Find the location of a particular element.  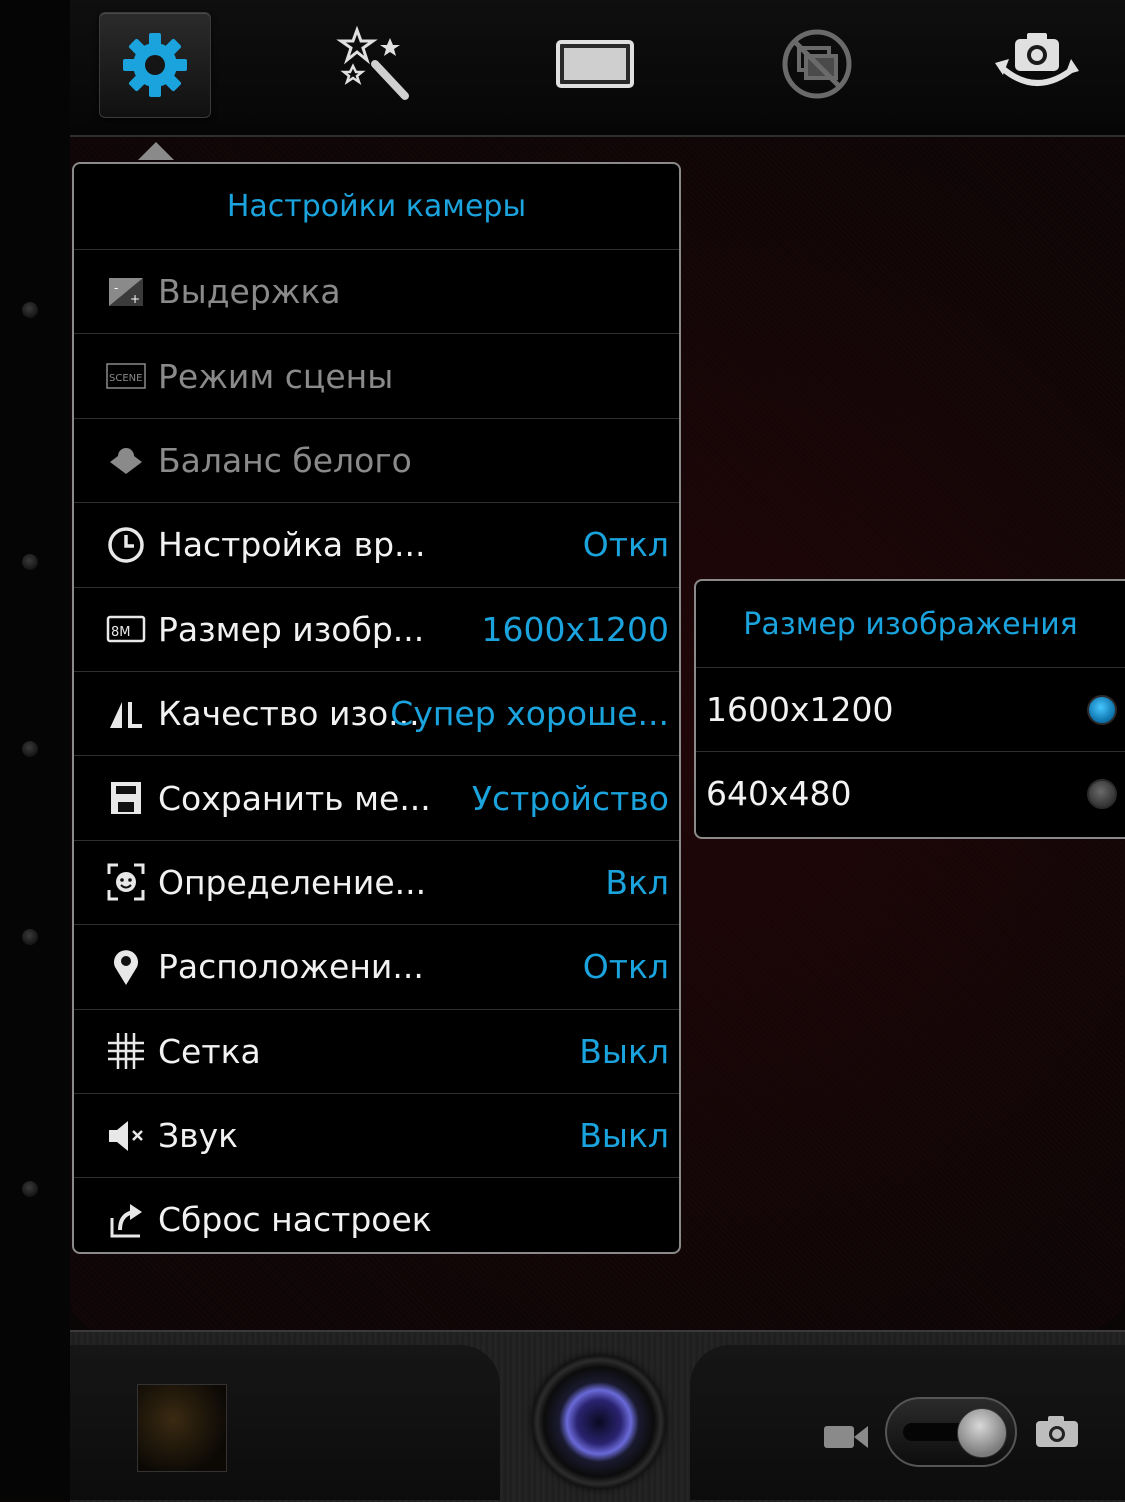

switch-camera-button is located at coordinates (1037, 64).